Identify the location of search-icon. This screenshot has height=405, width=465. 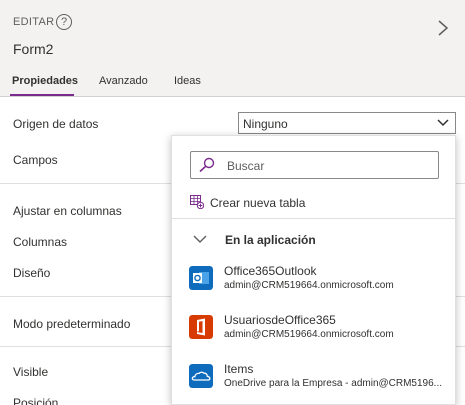
(207, 165).